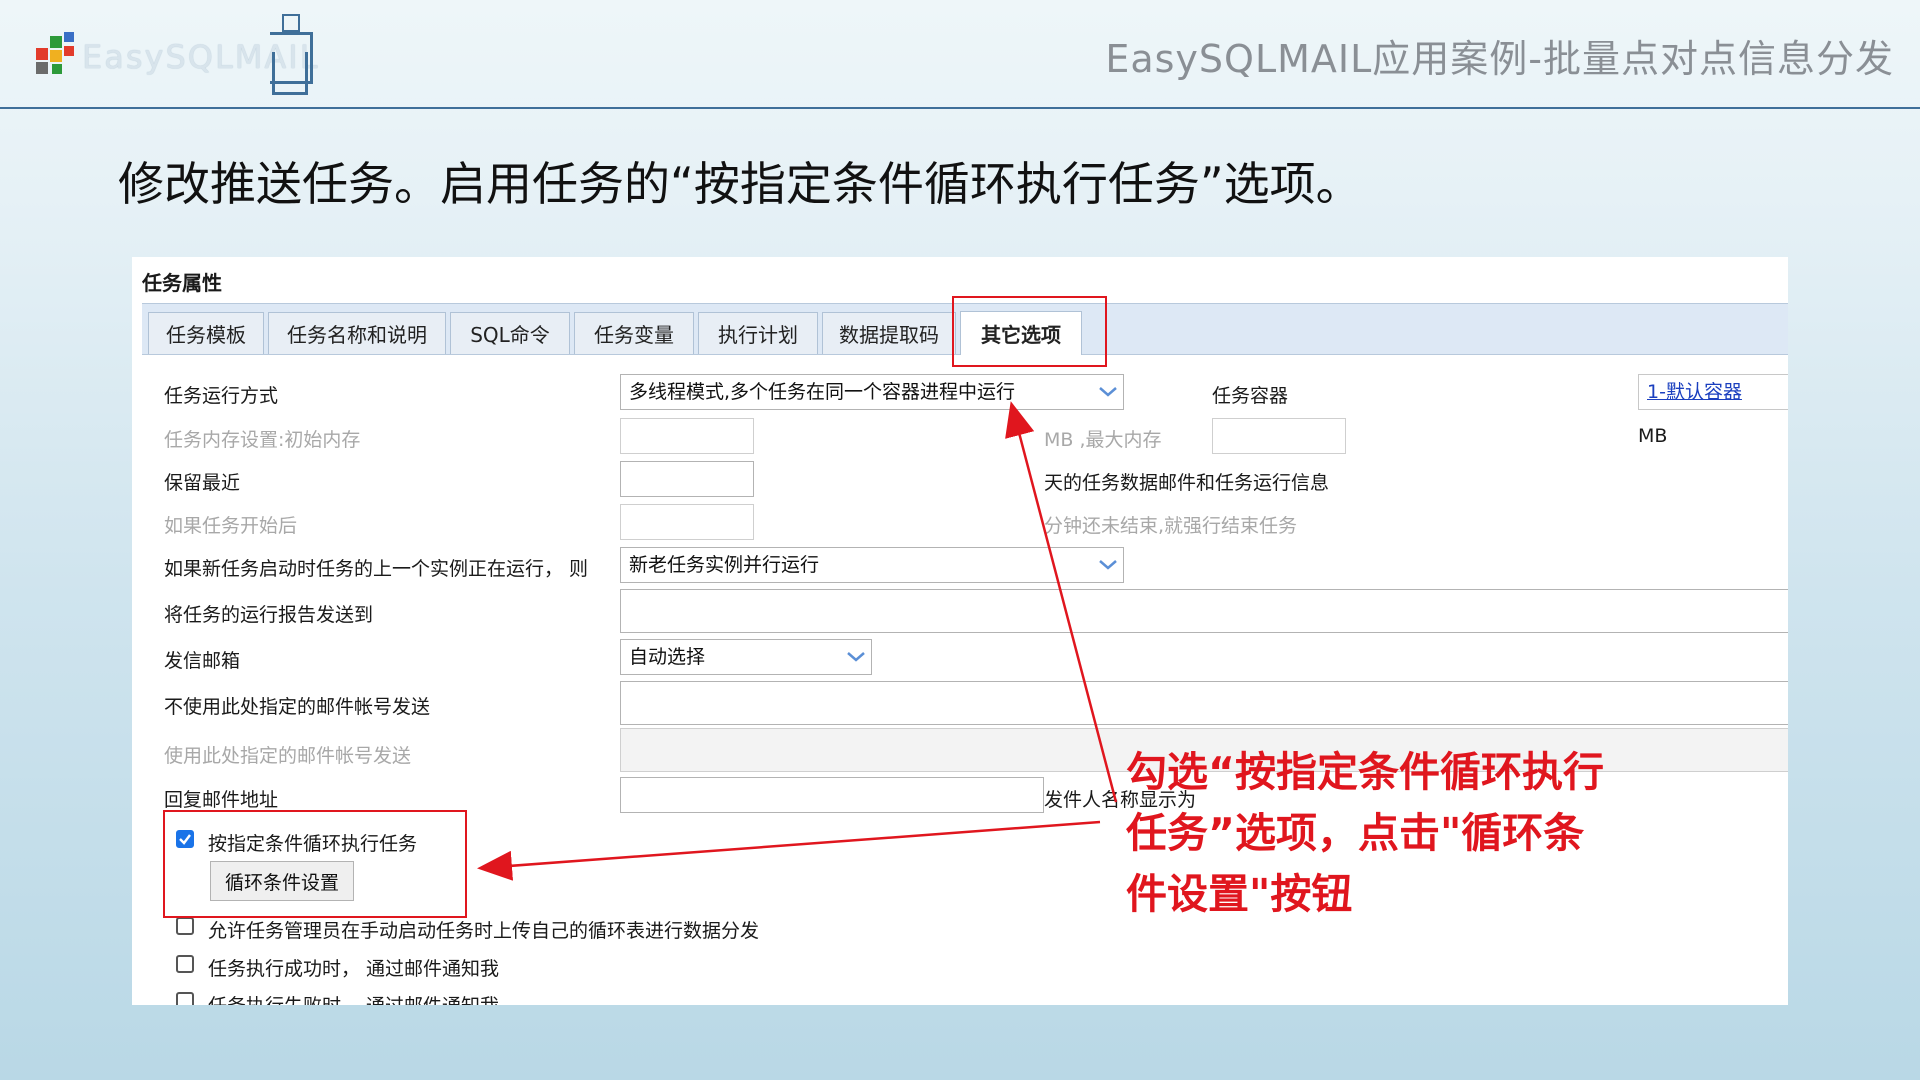  I want to click on callout-line: 件设置"按钮, so click(1239, 894).